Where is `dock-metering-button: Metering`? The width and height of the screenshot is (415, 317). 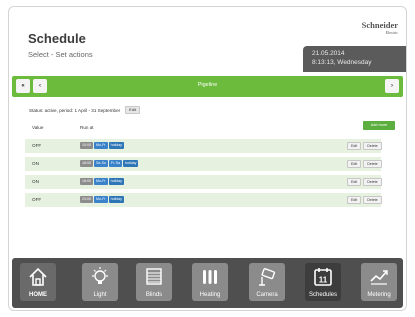 dock-metering-button: Metering is located at coordinates (379, 282).